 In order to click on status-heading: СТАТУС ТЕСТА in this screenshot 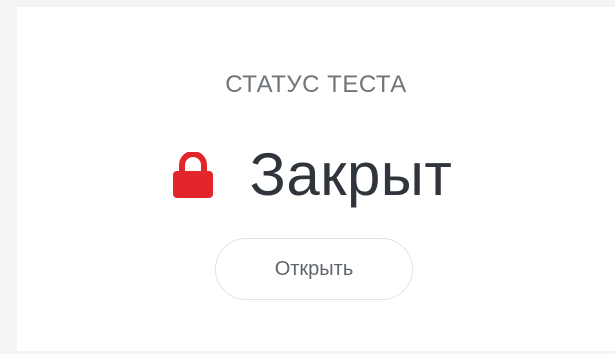, I will do `click(316, 84)`.